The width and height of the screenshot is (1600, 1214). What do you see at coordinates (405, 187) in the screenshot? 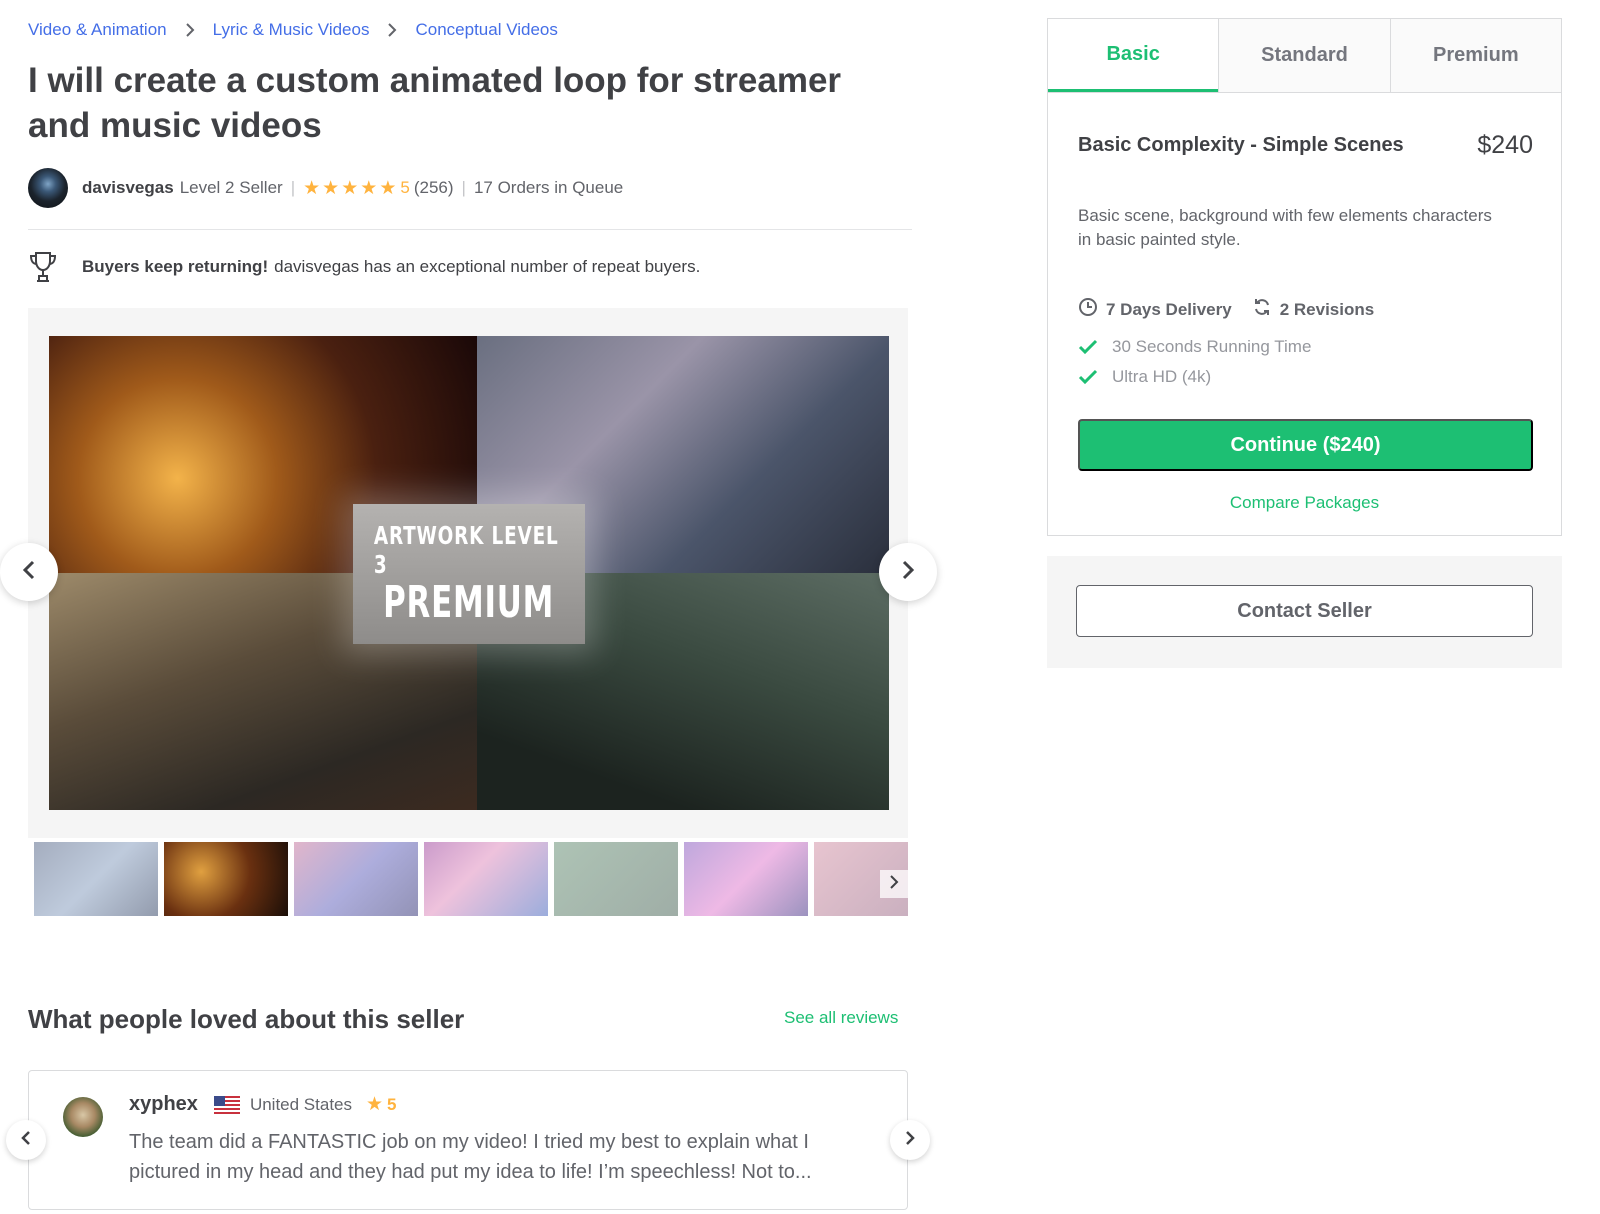
I see `seller-rating: 5` at bounding box center [405, 187].